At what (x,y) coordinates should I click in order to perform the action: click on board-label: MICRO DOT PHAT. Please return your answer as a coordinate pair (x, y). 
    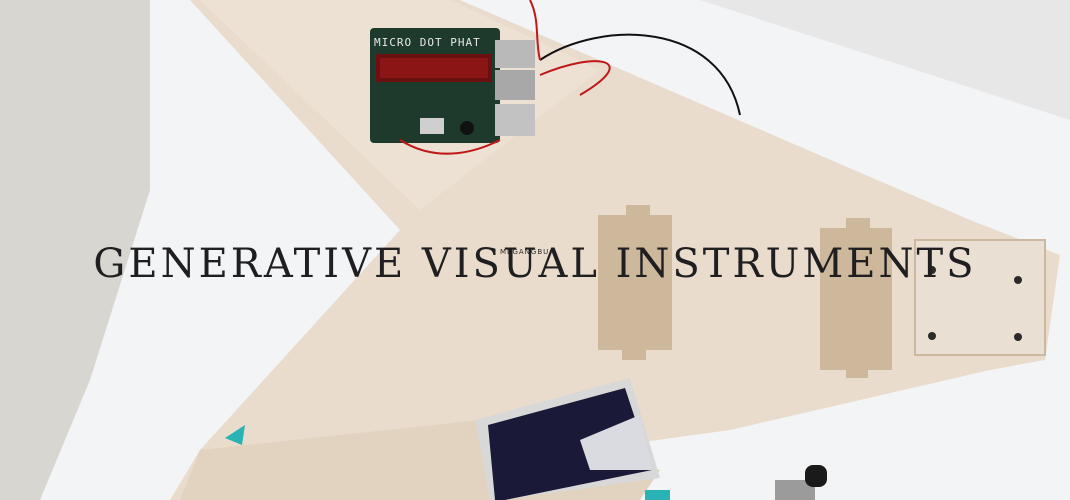
    Looking at the image, I should click on (427, 42).